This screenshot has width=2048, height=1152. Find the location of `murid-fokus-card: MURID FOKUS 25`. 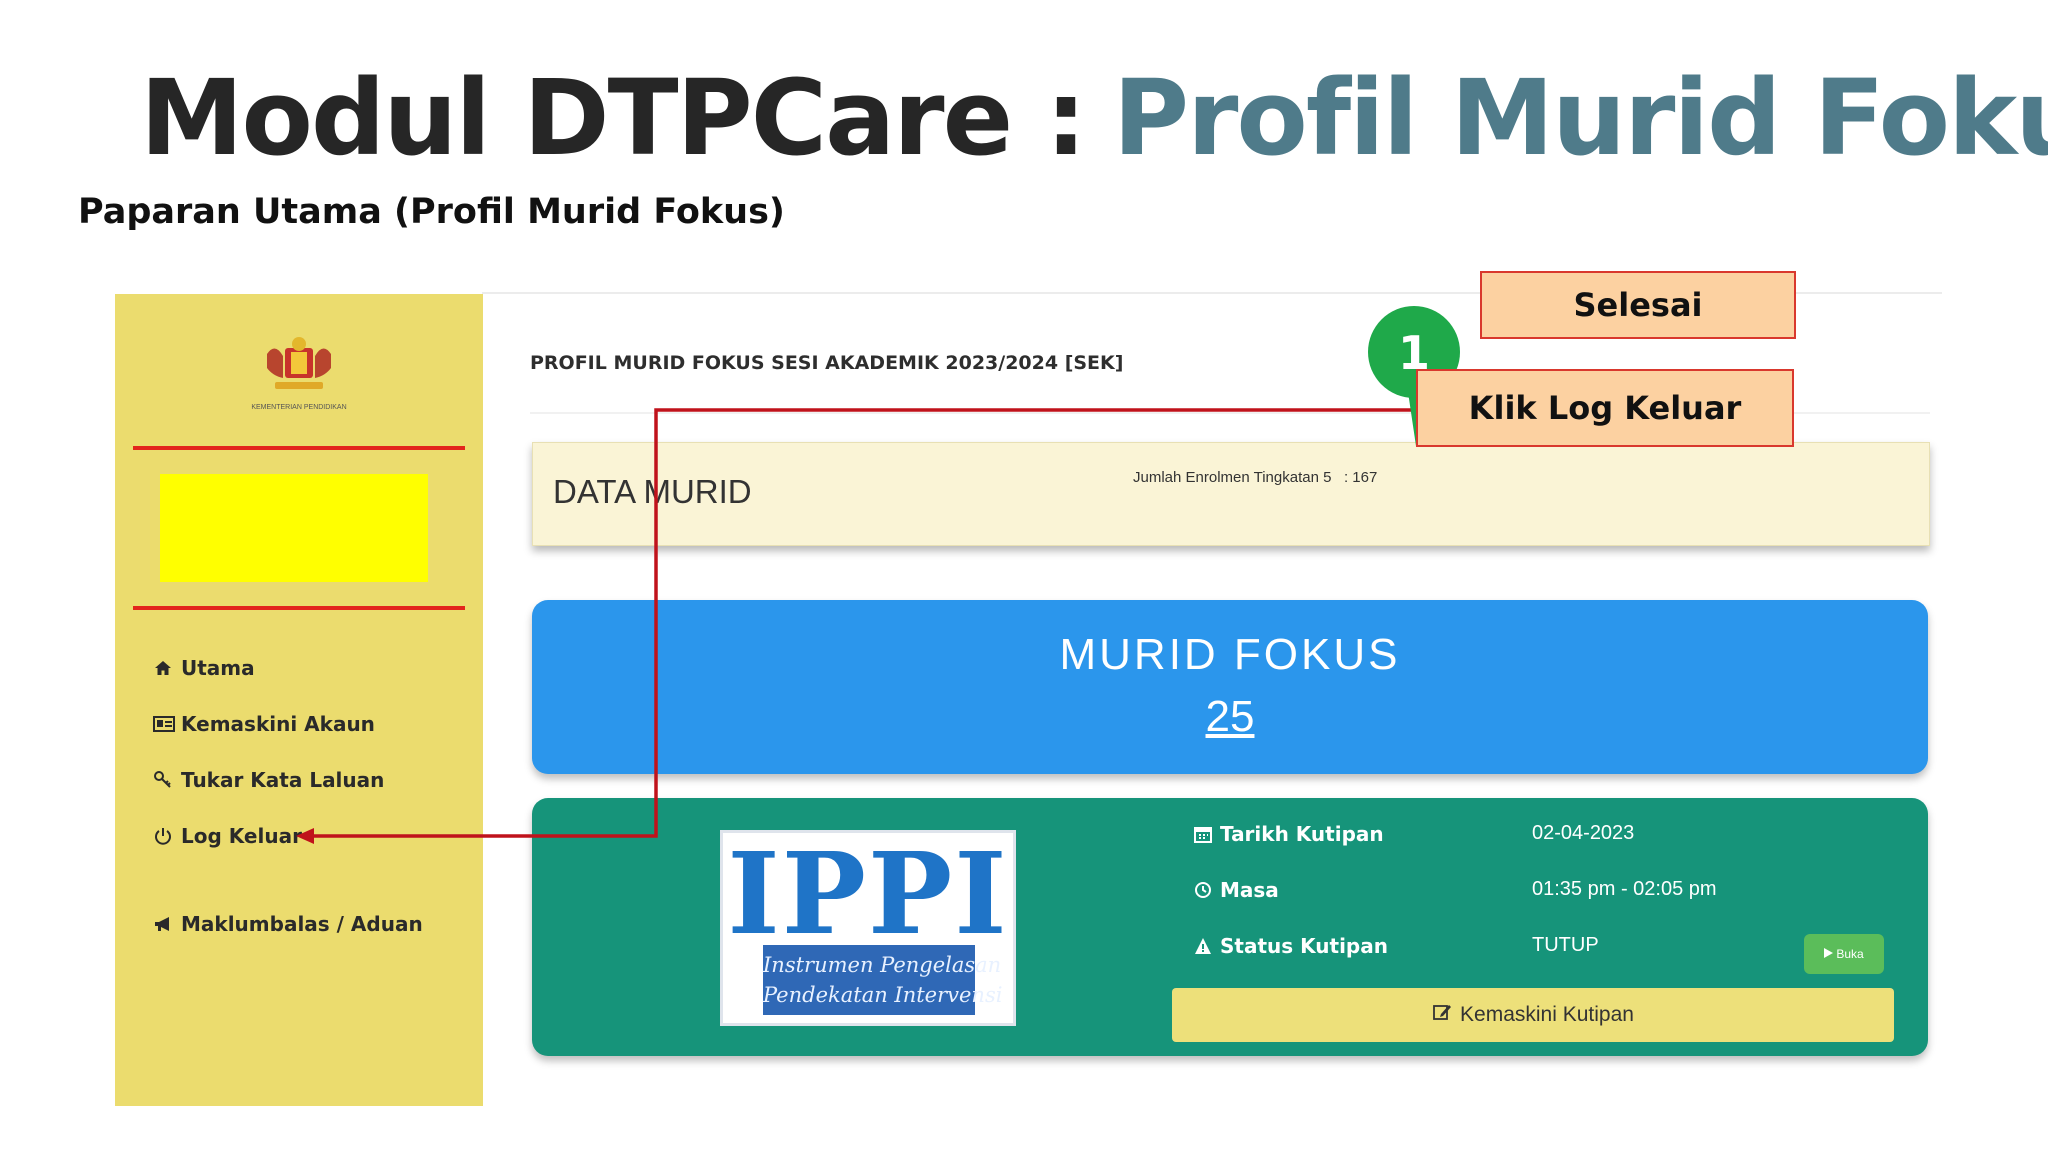

murid-fokus-card: MURID FOKUS 25 is located at coordinates (1230, 687).